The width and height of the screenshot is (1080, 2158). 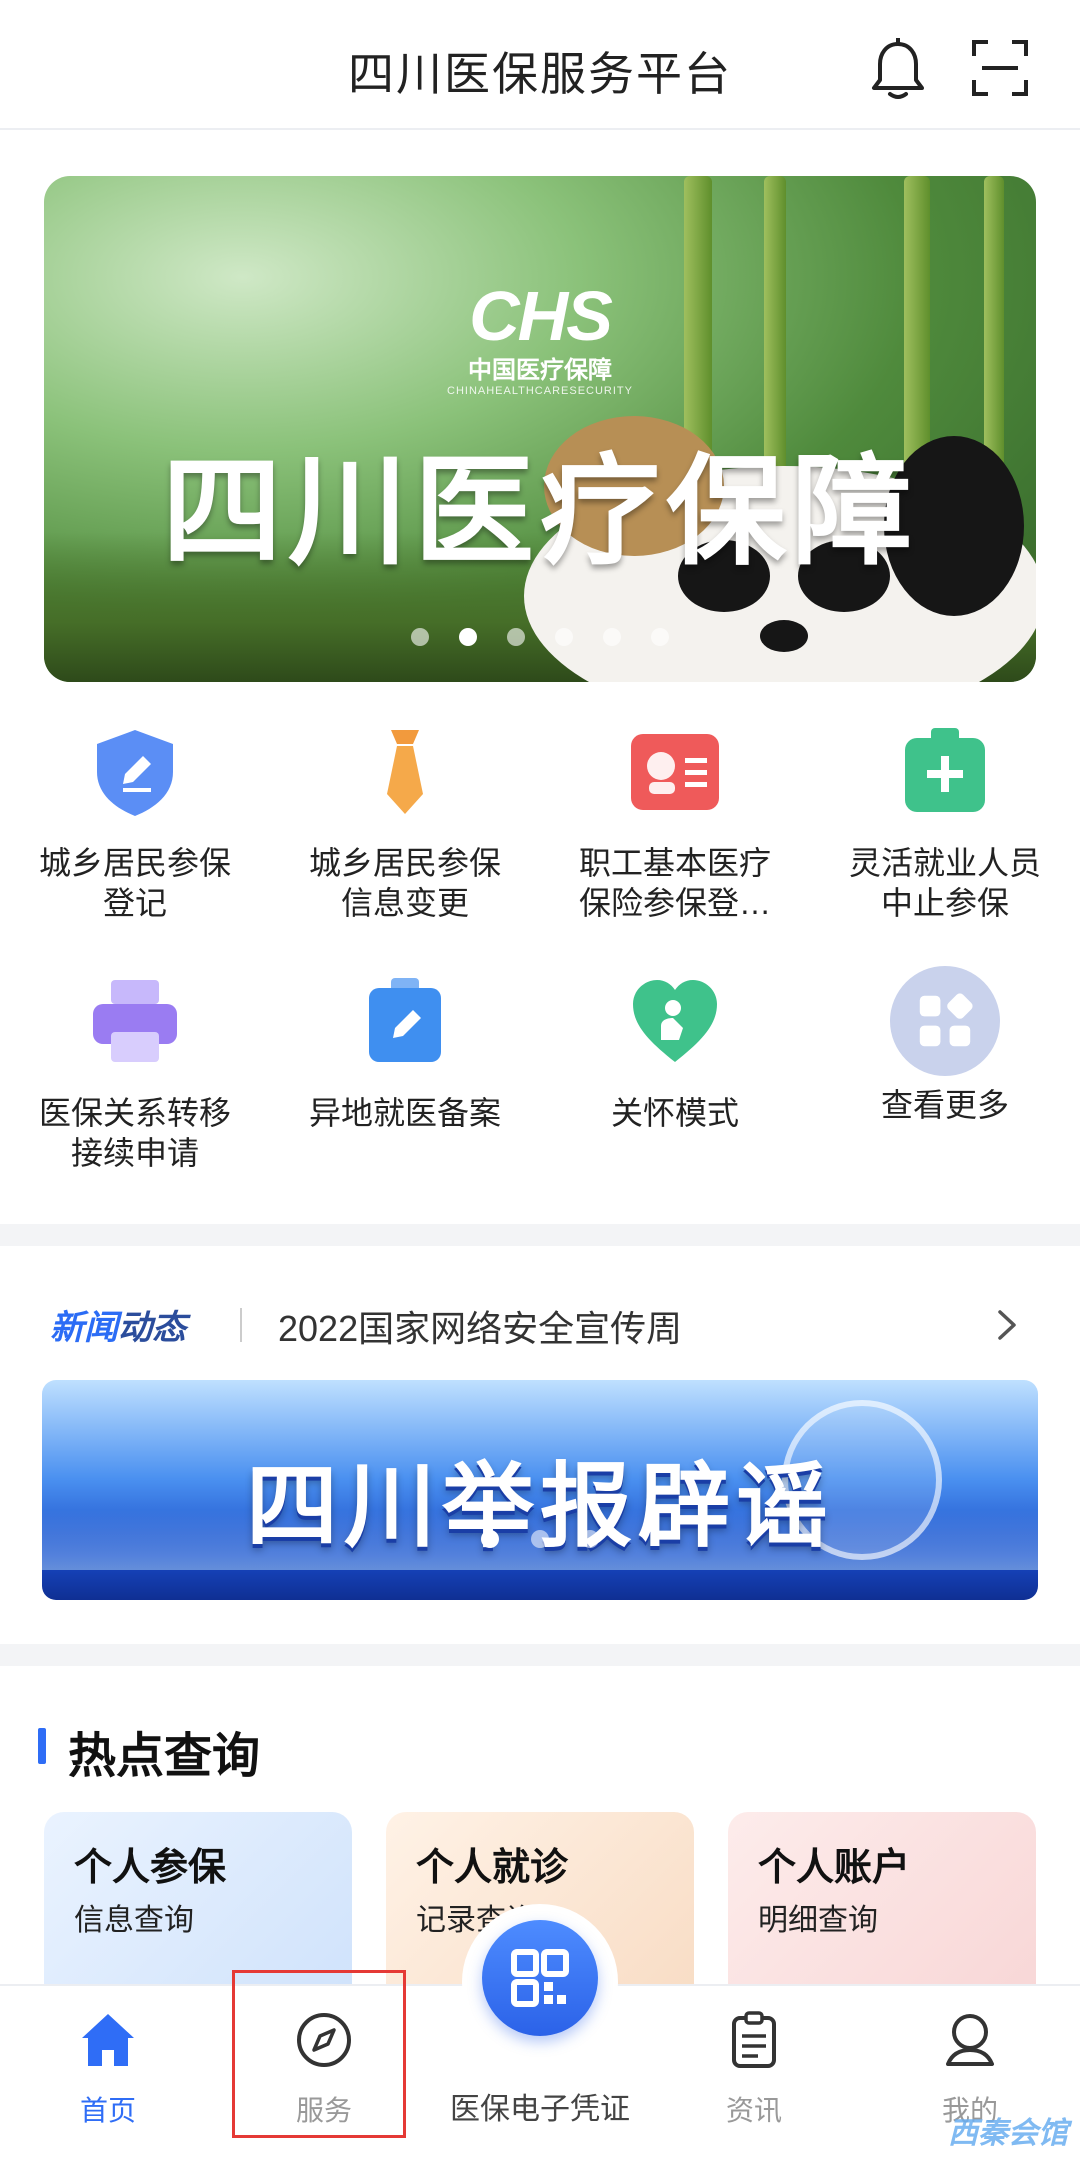 What do you see at coordinates (834, 1868) in the screenshot?
I see `query-card-title: 个人账户` at bounding box center [834, 1868].